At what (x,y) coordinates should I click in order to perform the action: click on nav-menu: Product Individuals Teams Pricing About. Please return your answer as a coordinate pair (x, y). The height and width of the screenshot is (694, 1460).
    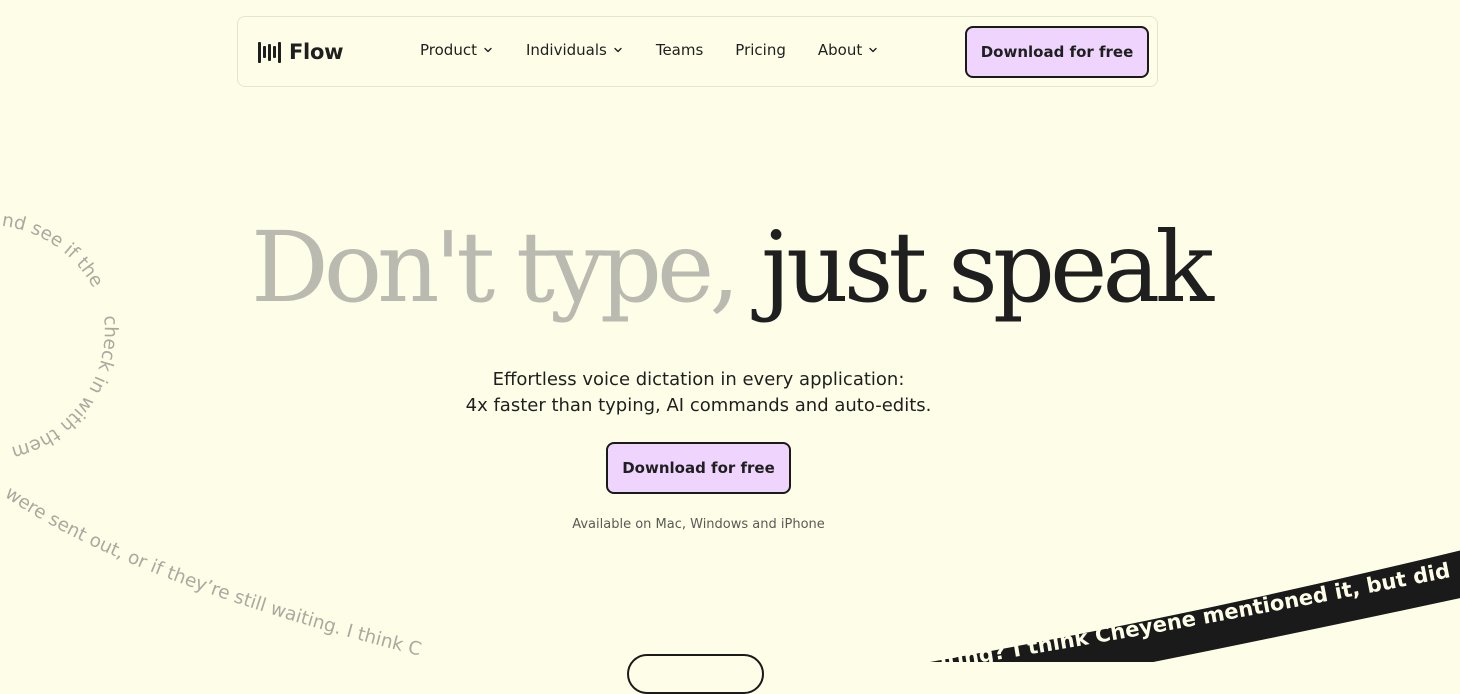
    Looking at the image, I should click on (665, 50).